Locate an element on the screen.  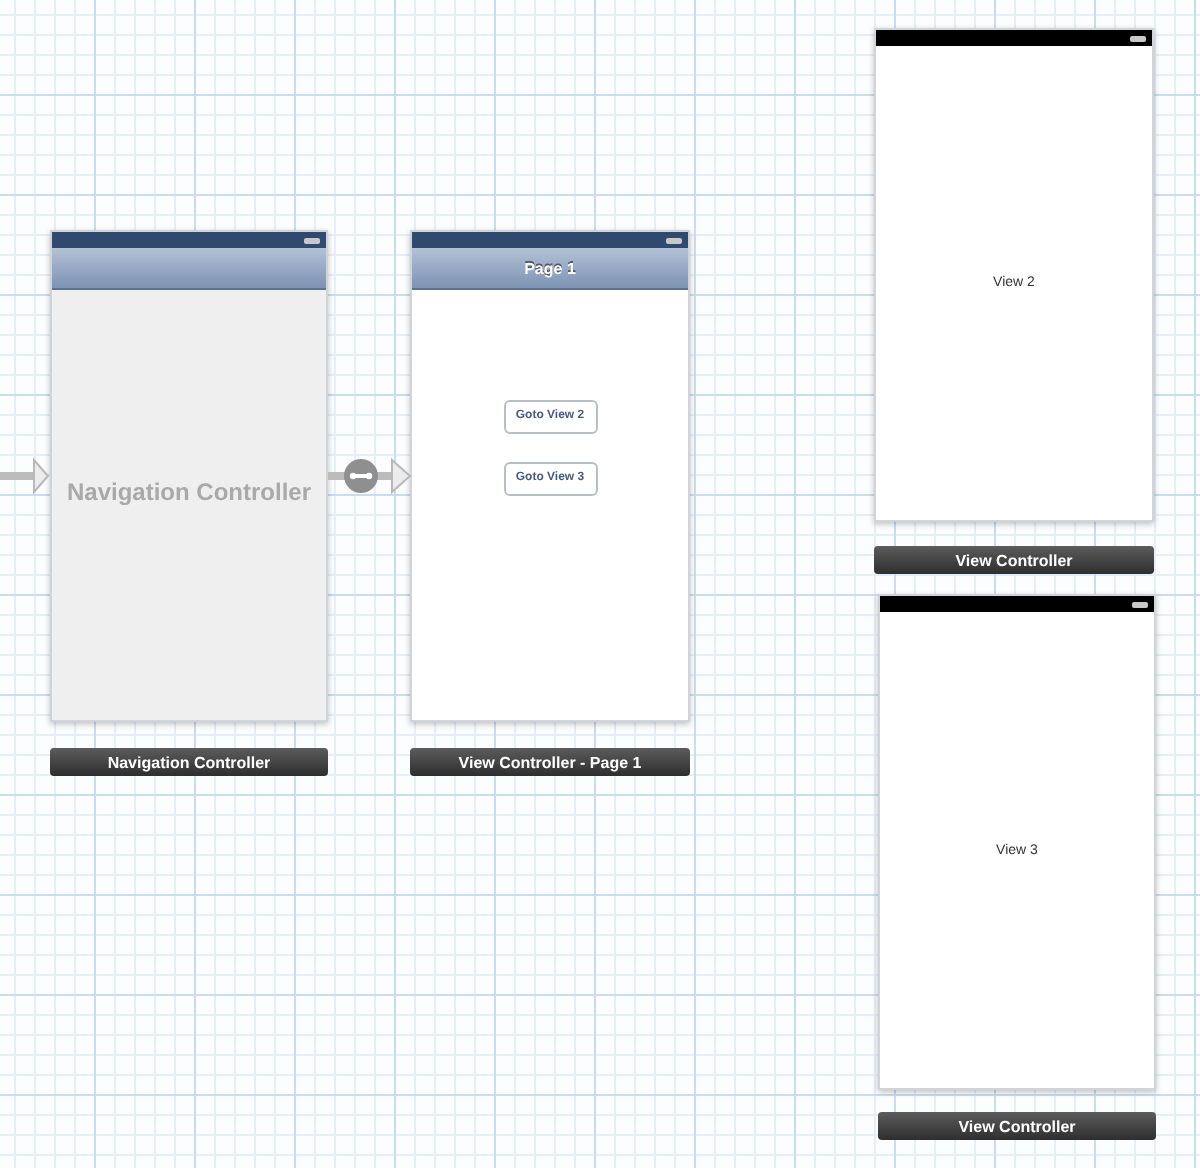
segue-arrow is located at coordinates (369, 476).